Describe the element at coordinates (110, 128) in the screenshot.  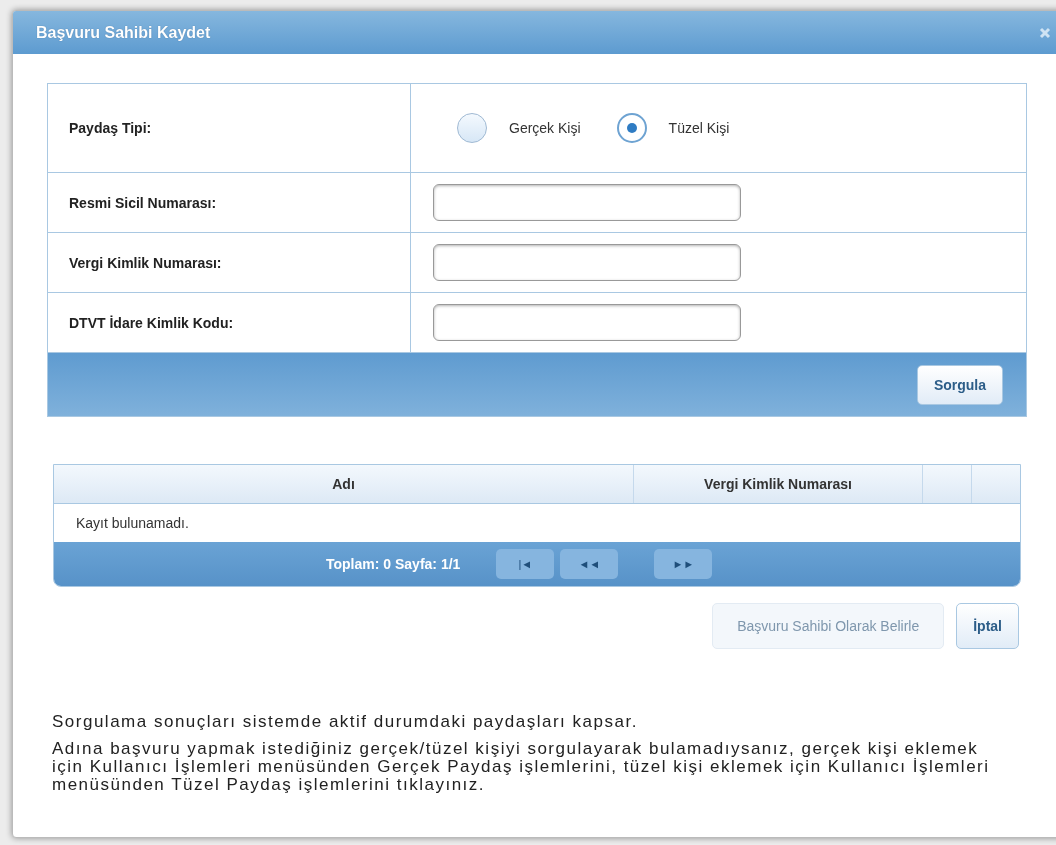
I see `field-label: Paydaş Tipi:` at that location.